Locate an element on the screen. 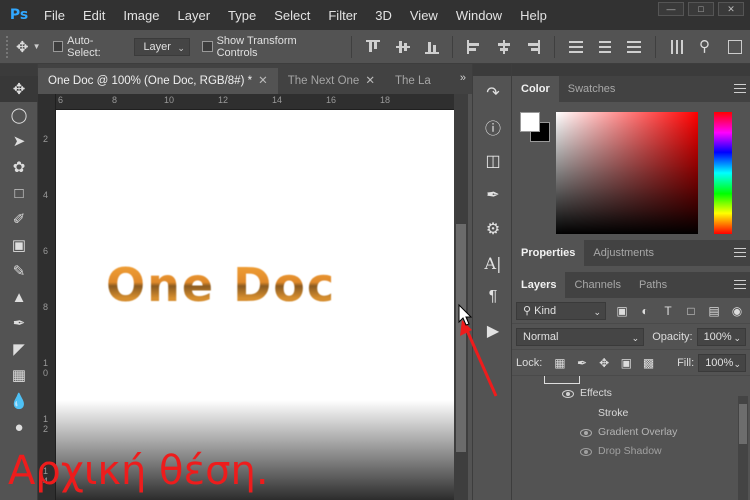  lock-artboard-icon: ▣ is located at coordinates (626, 363).